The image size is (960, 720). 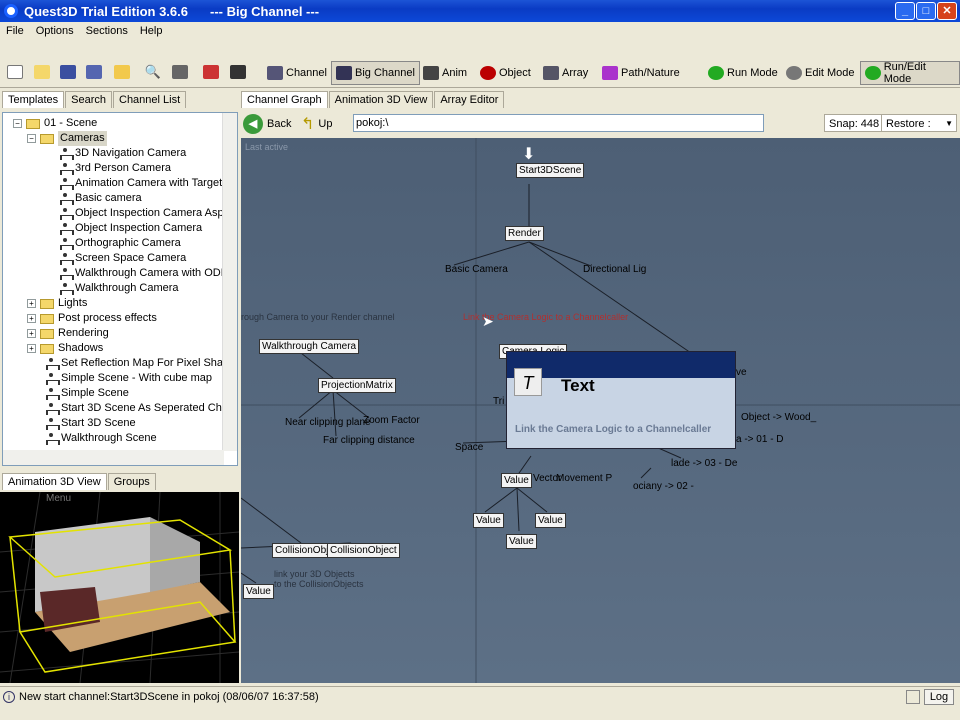 I want to click on node-walkthrough-camera: Walkthrough Camera, so click(x=309, y=346).